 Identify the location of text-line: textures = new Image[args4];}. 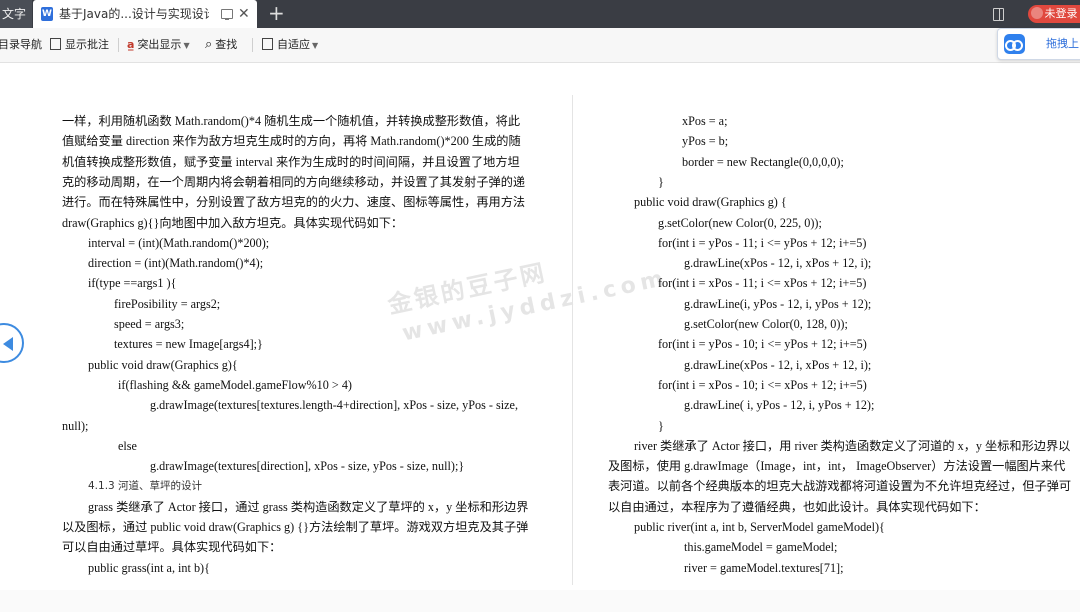
(188, 344).